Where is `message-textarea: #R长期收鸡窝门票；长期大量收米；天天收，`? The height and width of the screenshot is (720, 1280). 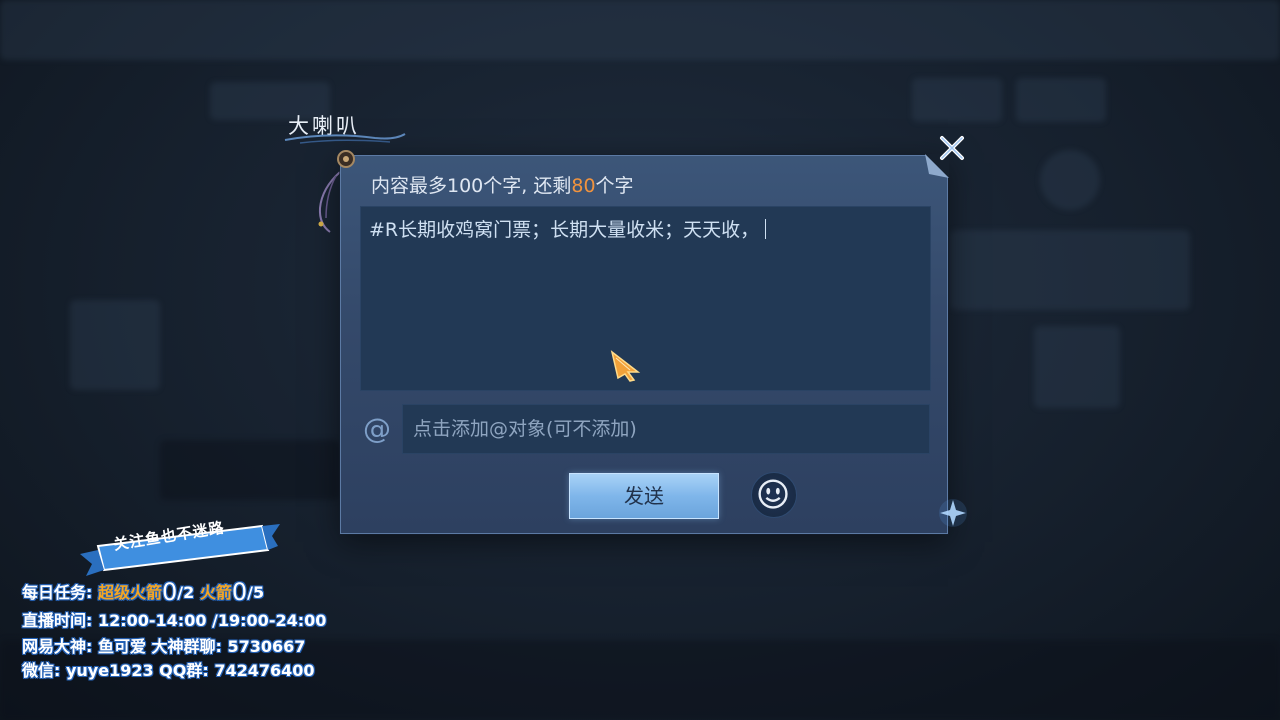
message-textarea: #R长期收鸡窝门票；长期大量收米；天天收， is located at coordinates (645, 298).